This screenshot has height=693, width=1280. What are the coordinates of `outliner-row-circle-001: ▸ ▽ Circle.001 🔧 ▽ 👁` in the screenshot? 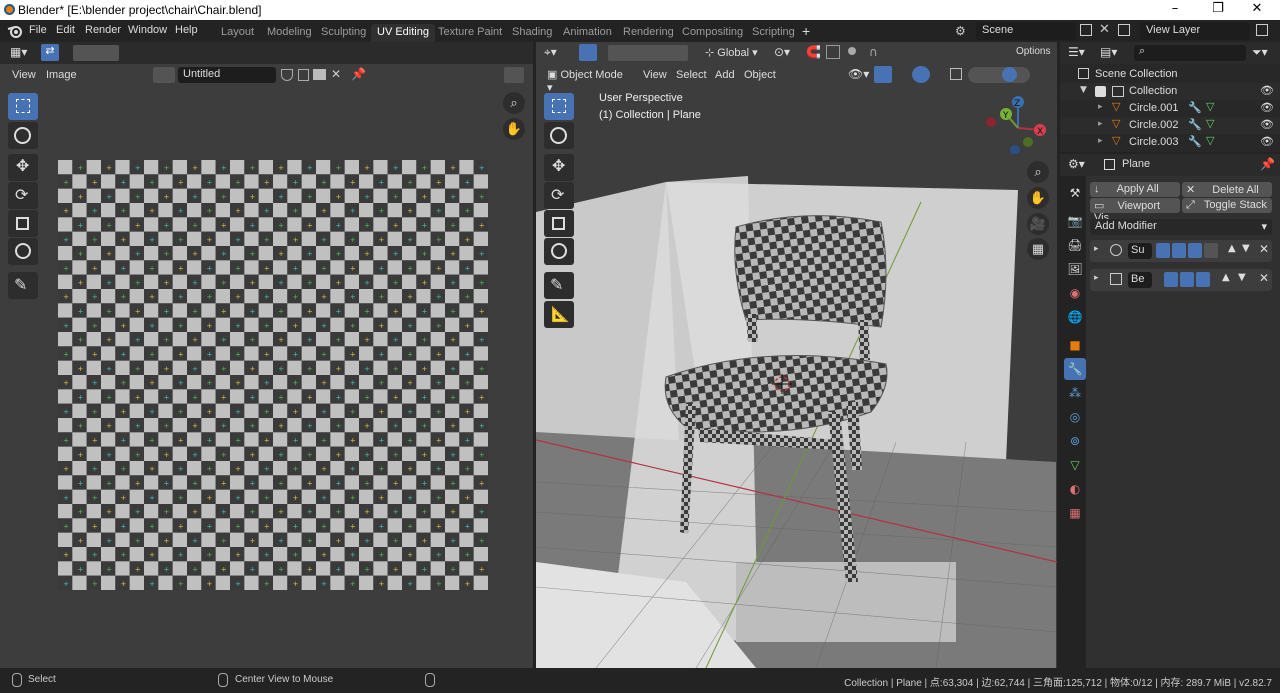 It's located at (1170, 108).